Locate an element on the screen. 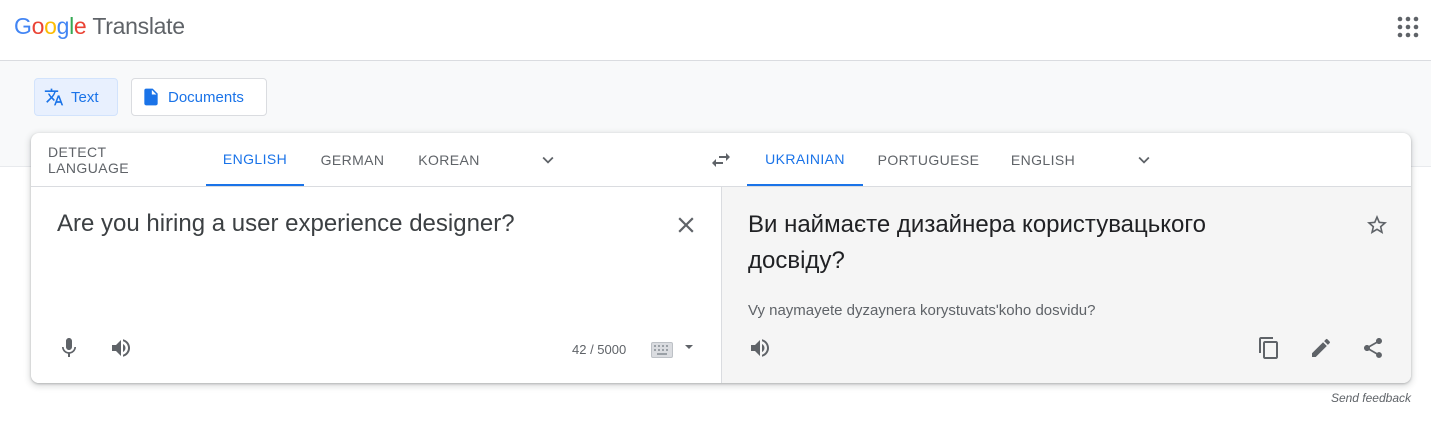  documents-mode-label: Documents is located at coordinates (206, 97).